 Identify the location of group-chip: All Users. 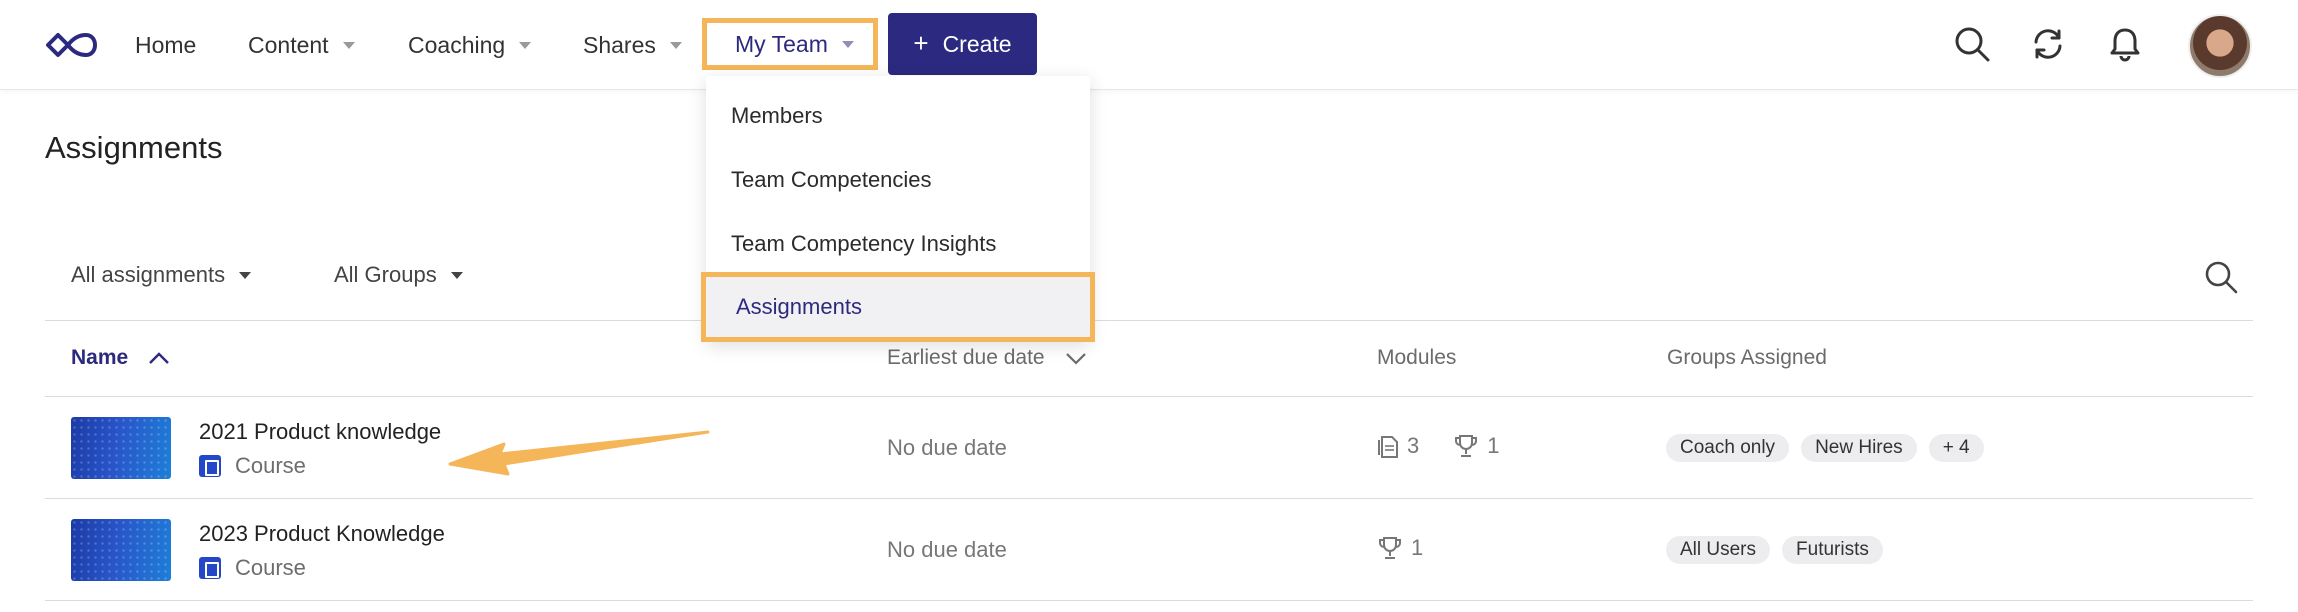
(1718, 550).